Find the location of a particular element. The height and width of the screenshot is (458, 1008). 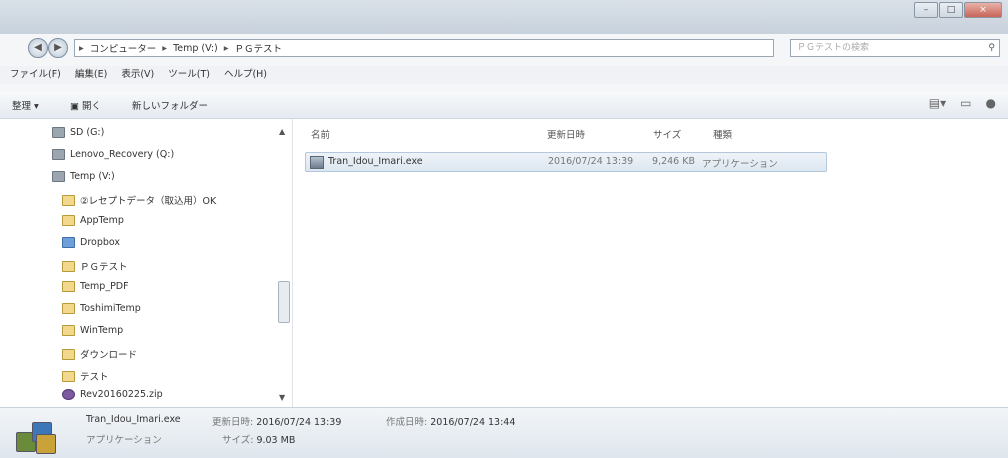

menu-view: 表示(V) is located at coordinates (137, 75).